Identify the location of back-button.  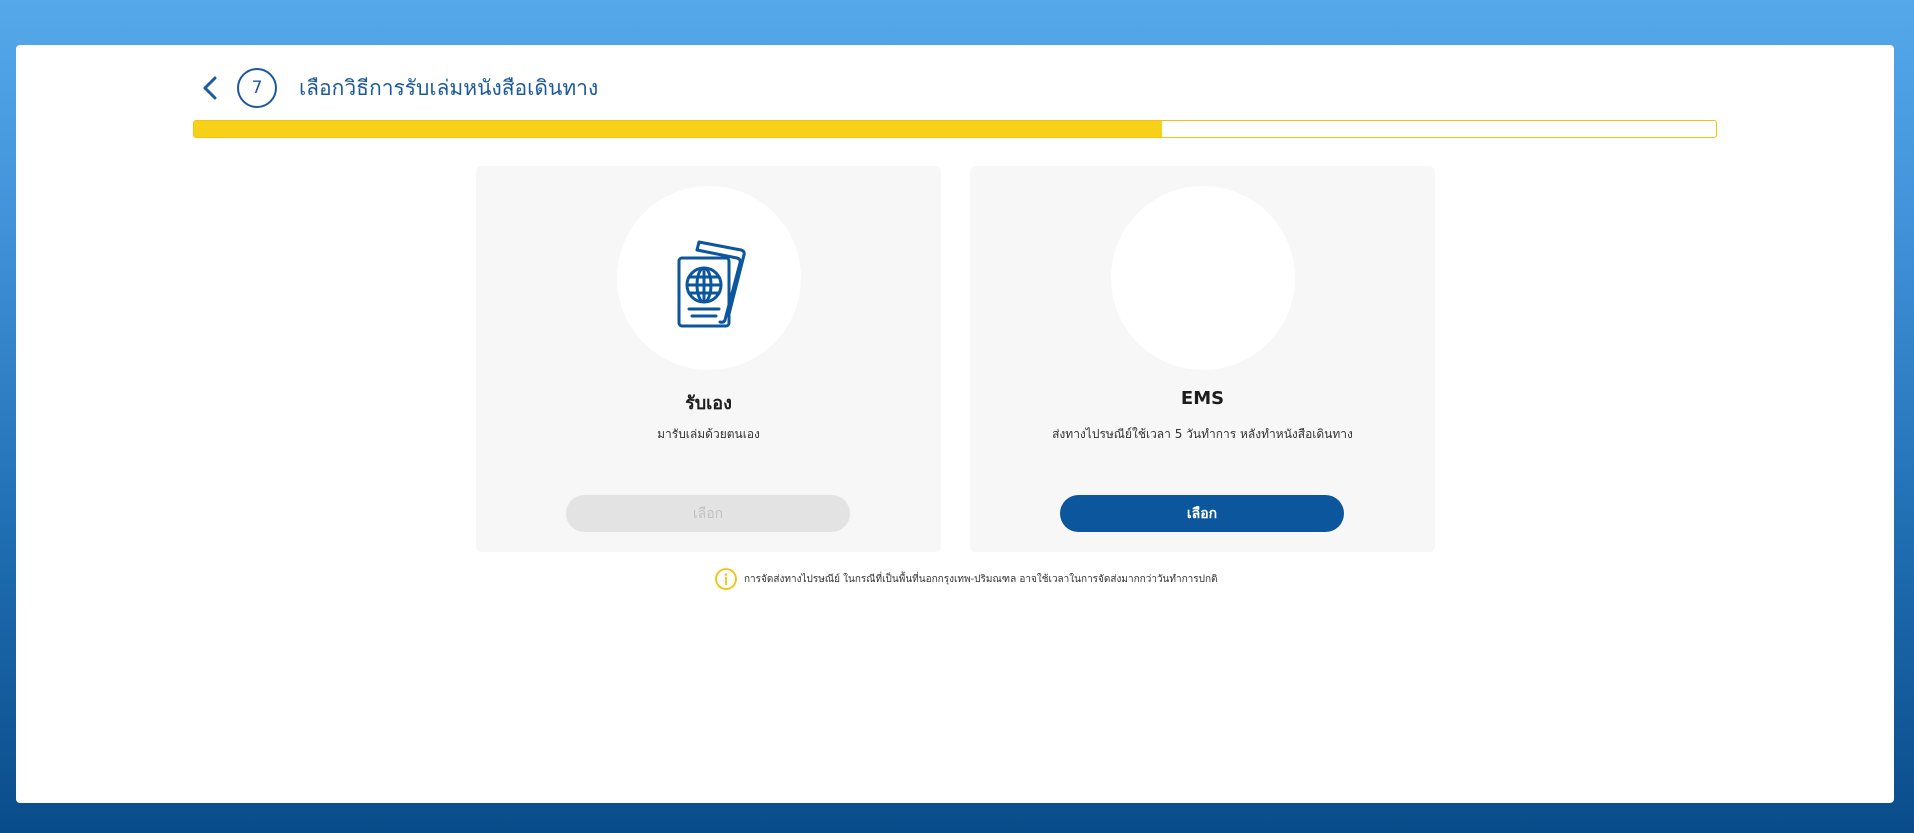
(210, 88).